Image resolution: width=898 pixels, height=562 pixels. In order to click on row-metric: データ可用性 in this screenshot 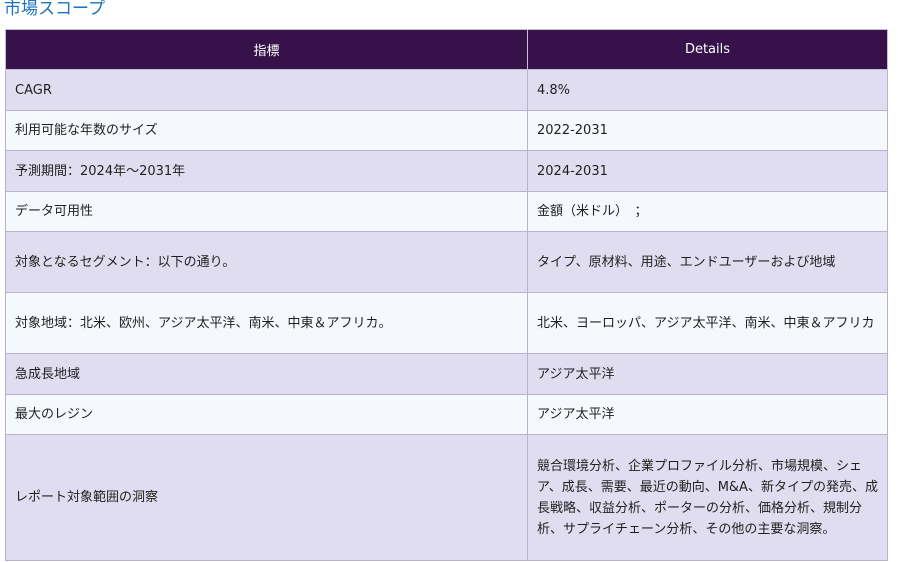, I will do `click(266, 211)`.